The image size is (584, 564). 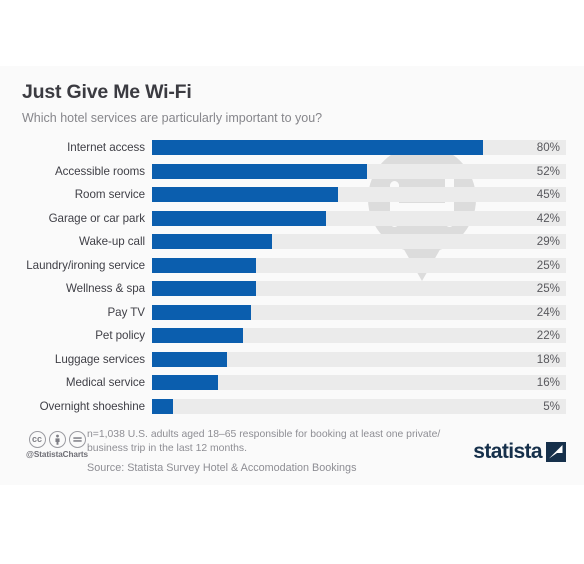 I want to click on bar-category-label: Garage or car park, so click(x=96, y=218).